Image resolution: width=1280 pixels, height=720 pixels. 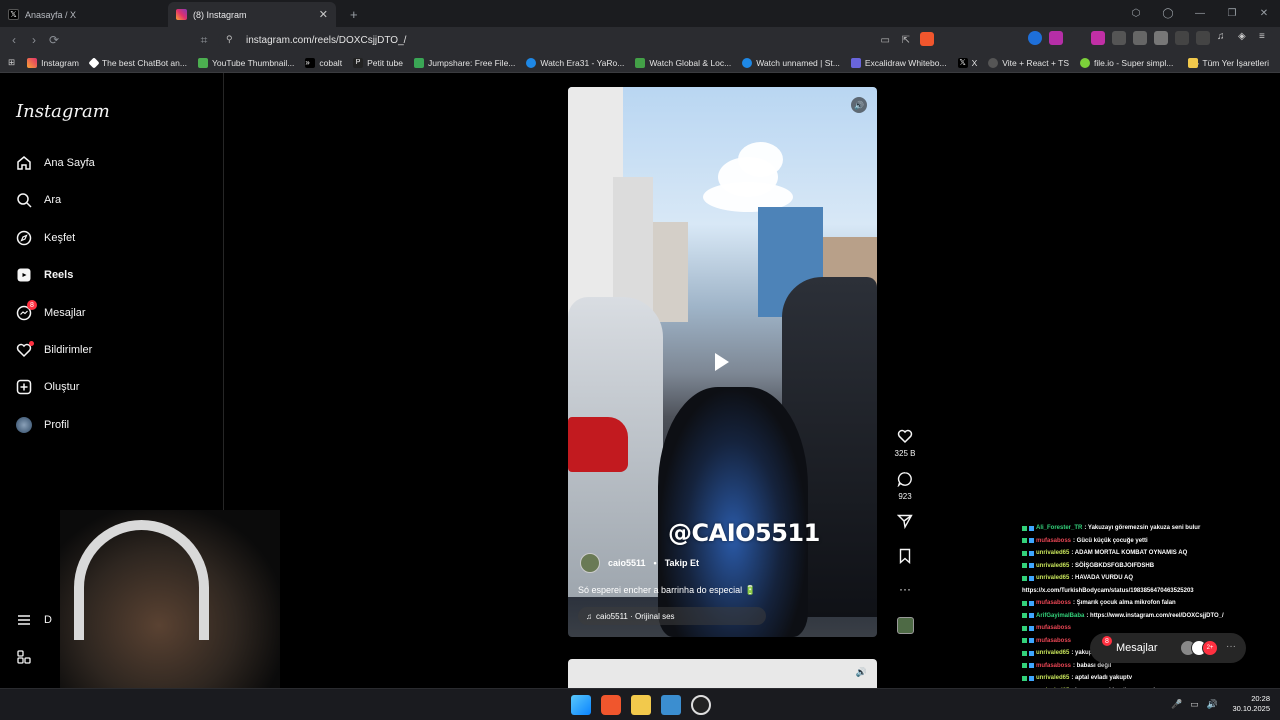 I want to click on close-tab-icon: ✕, so click(x=323, y=14).